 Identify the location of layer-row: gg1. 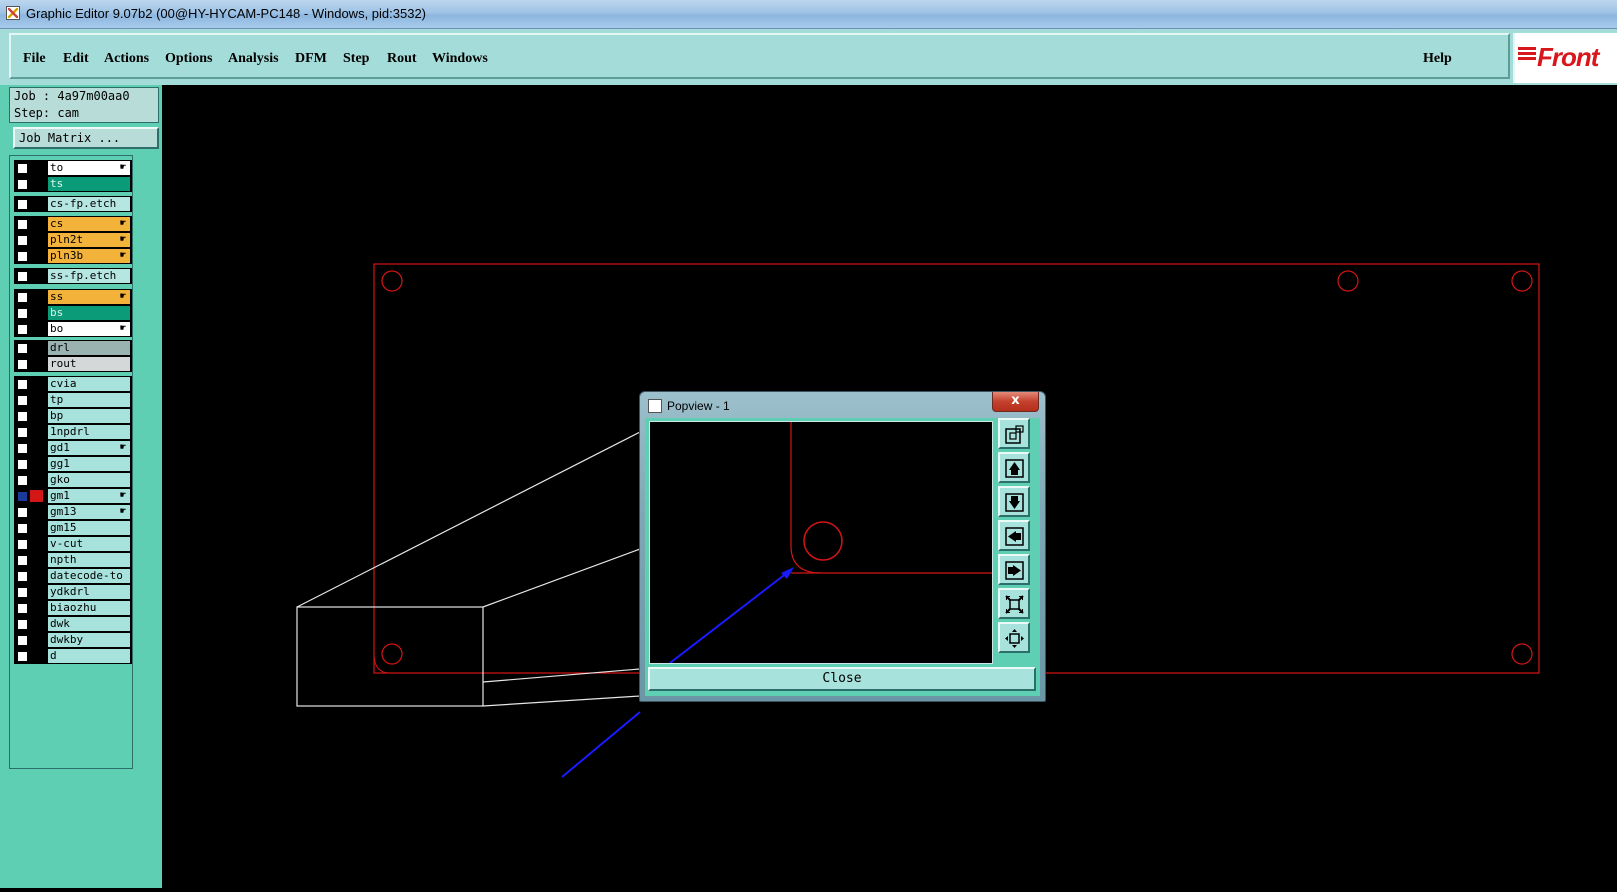
(73, 464).